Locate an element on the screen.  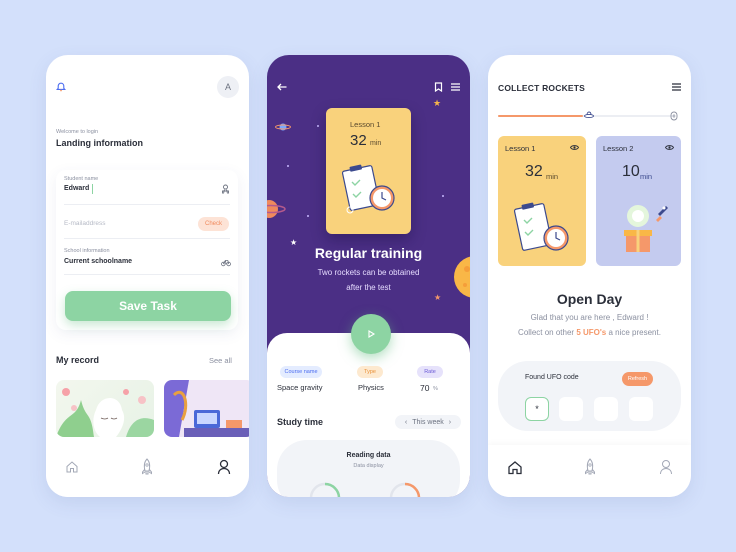
record-title: My record is located at coordinates (78, 360).